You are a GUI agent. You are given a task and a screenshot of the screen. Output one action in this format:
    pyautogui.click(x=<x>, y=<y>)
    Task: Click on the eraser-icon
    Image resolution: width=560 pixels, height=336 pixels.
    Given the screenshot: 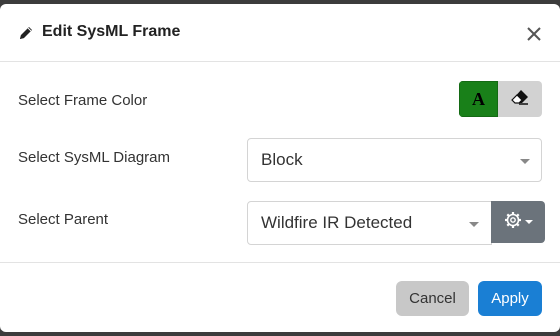 What is the action you would take?
    pyautogui.click(x=520, y=99)
    